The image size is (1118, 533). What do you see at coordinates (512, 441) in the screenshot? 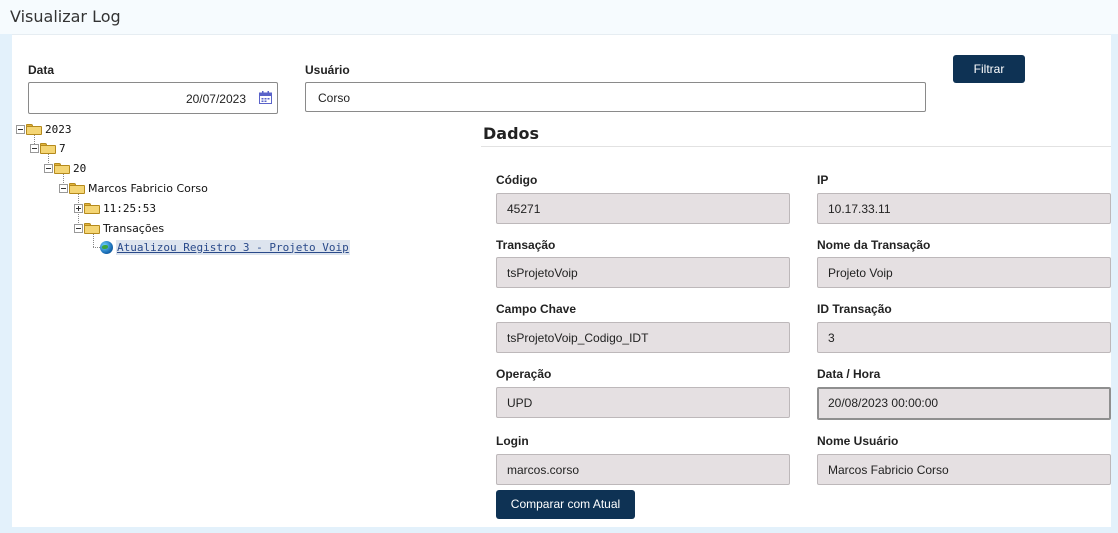
I see `login-label: Login` at bounding box center [512, 441].